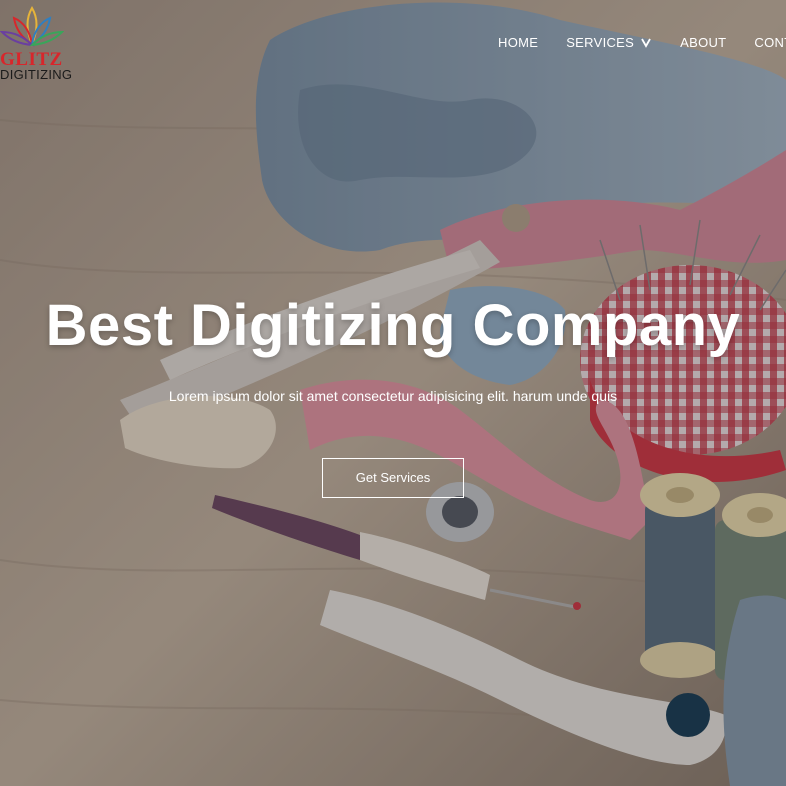 This screenshot has width=786, height=786. I want to click on hero-title: Best Digitizing Company, so click(393, 325).